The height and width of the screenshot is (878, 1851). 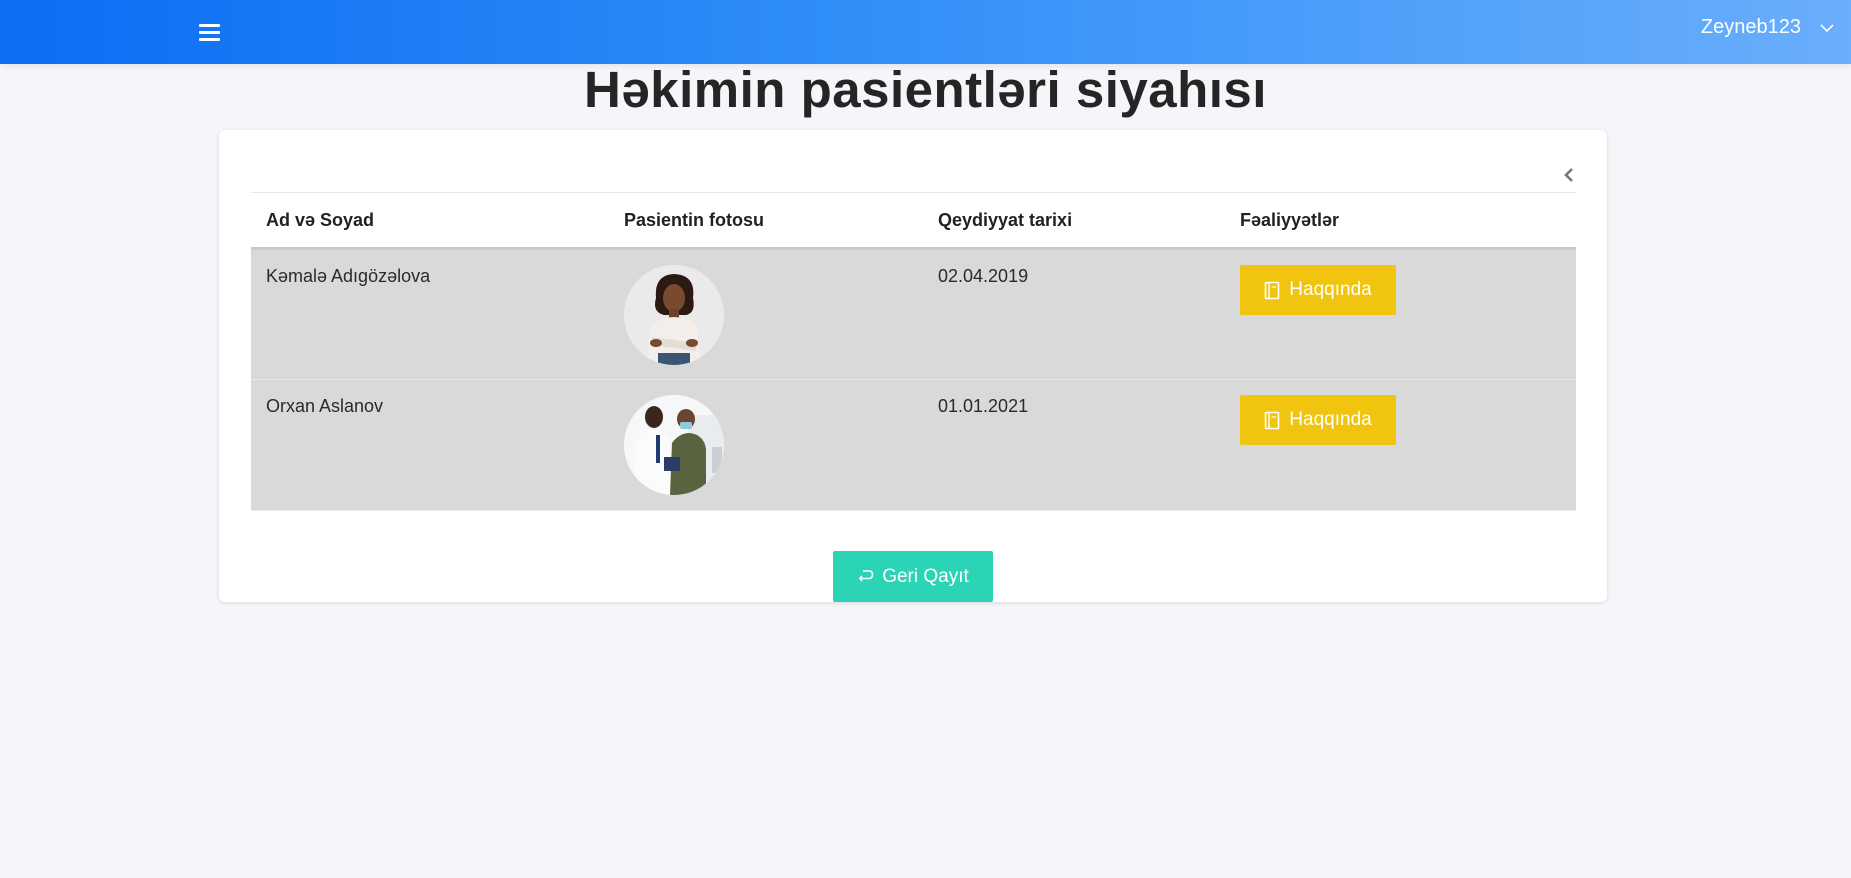 I want to click on table-row: Kəmalə Adıgözəlova 02.04.2019 Haqqında, so click(x=913, y=314).